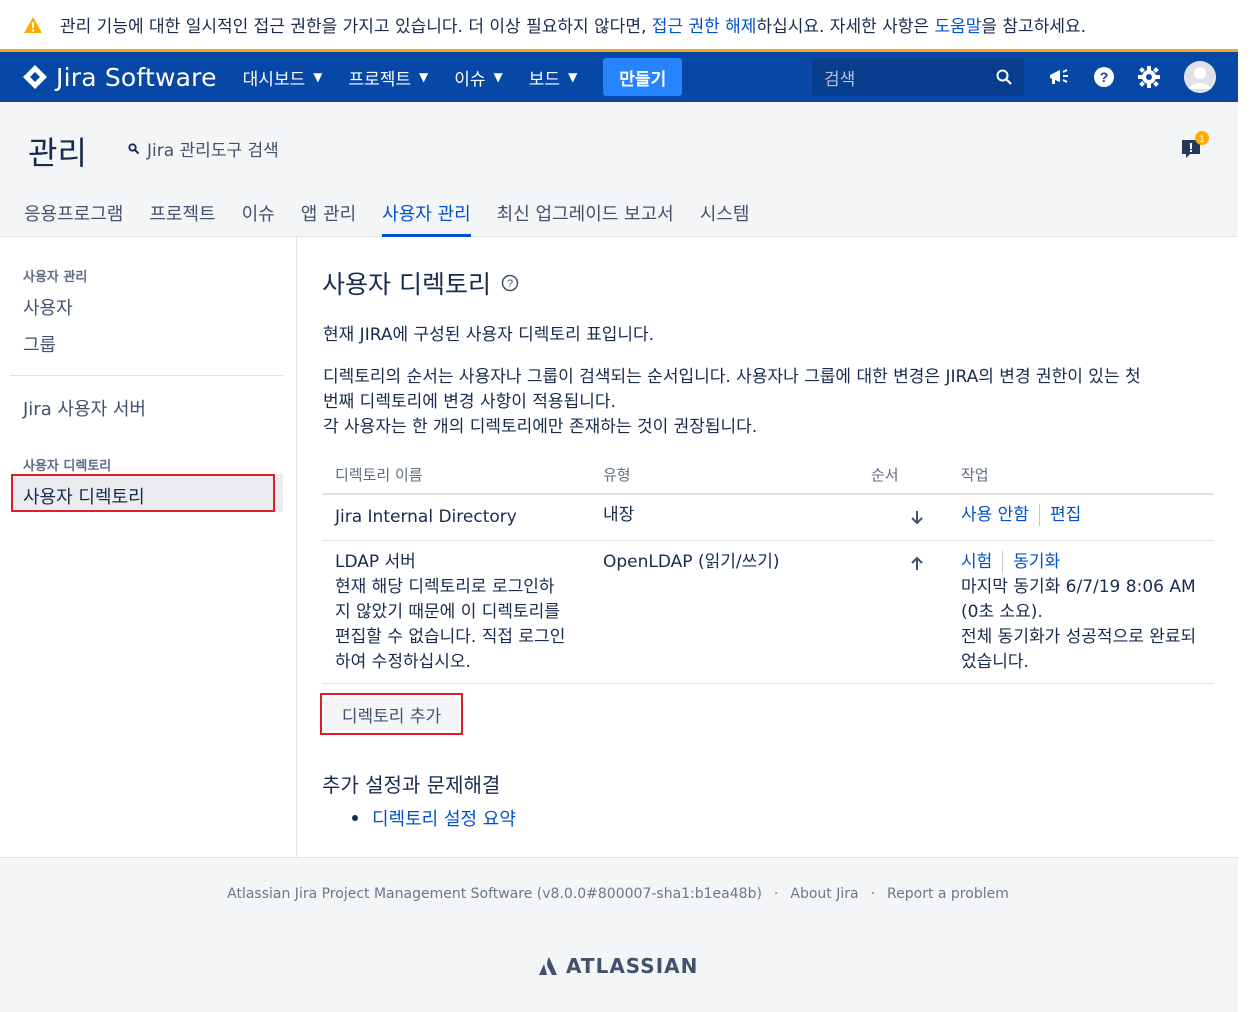  What do you see at coordinates (1059, 77) in the screenshot?
I see `announcement-icon` at bounding box center [1059, 77].